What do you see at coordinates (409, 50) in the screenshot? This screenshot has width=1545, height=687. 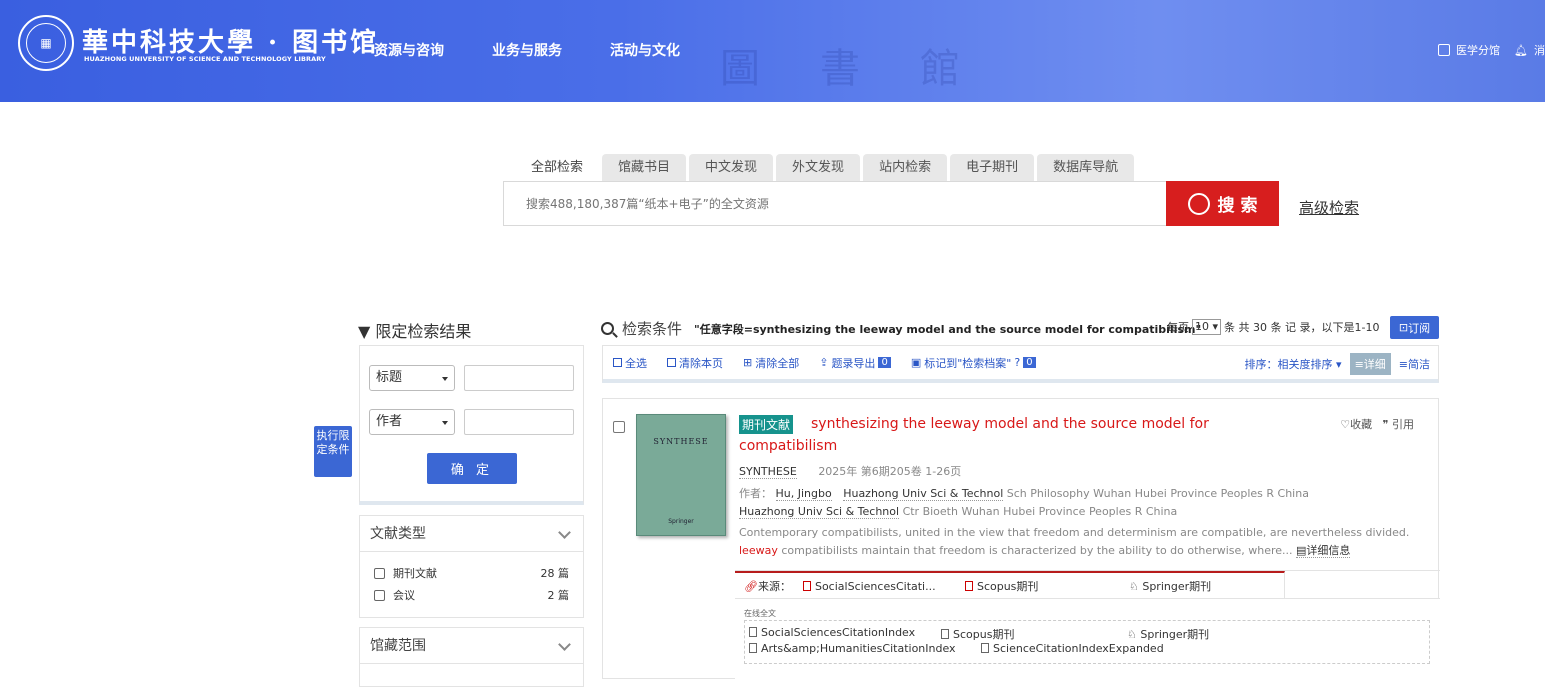 I see `nav-resources: 资源与咨询` at bounding box center [409, 50].